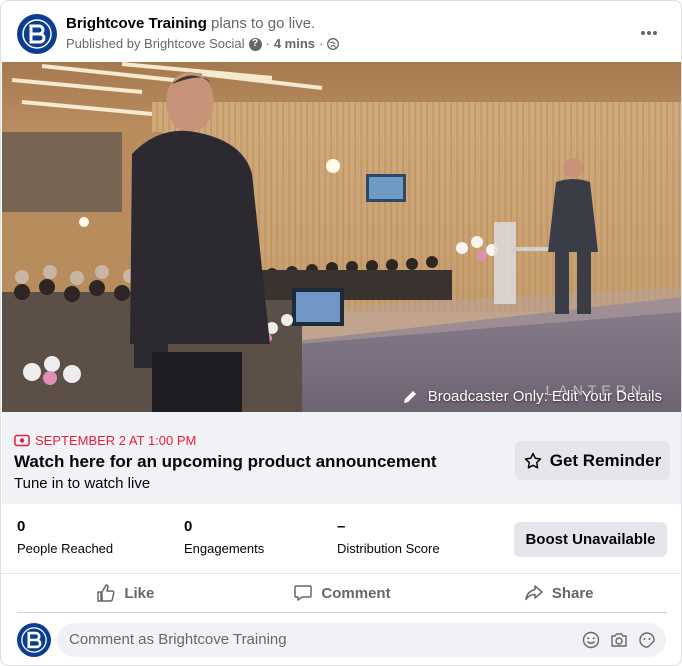 Image resolution: width=682 pixels, height=666 pixels. Describe the element at coordinates (136, 23) in the screenshot. I see `page-name-link: Brightcove Training` at that location.